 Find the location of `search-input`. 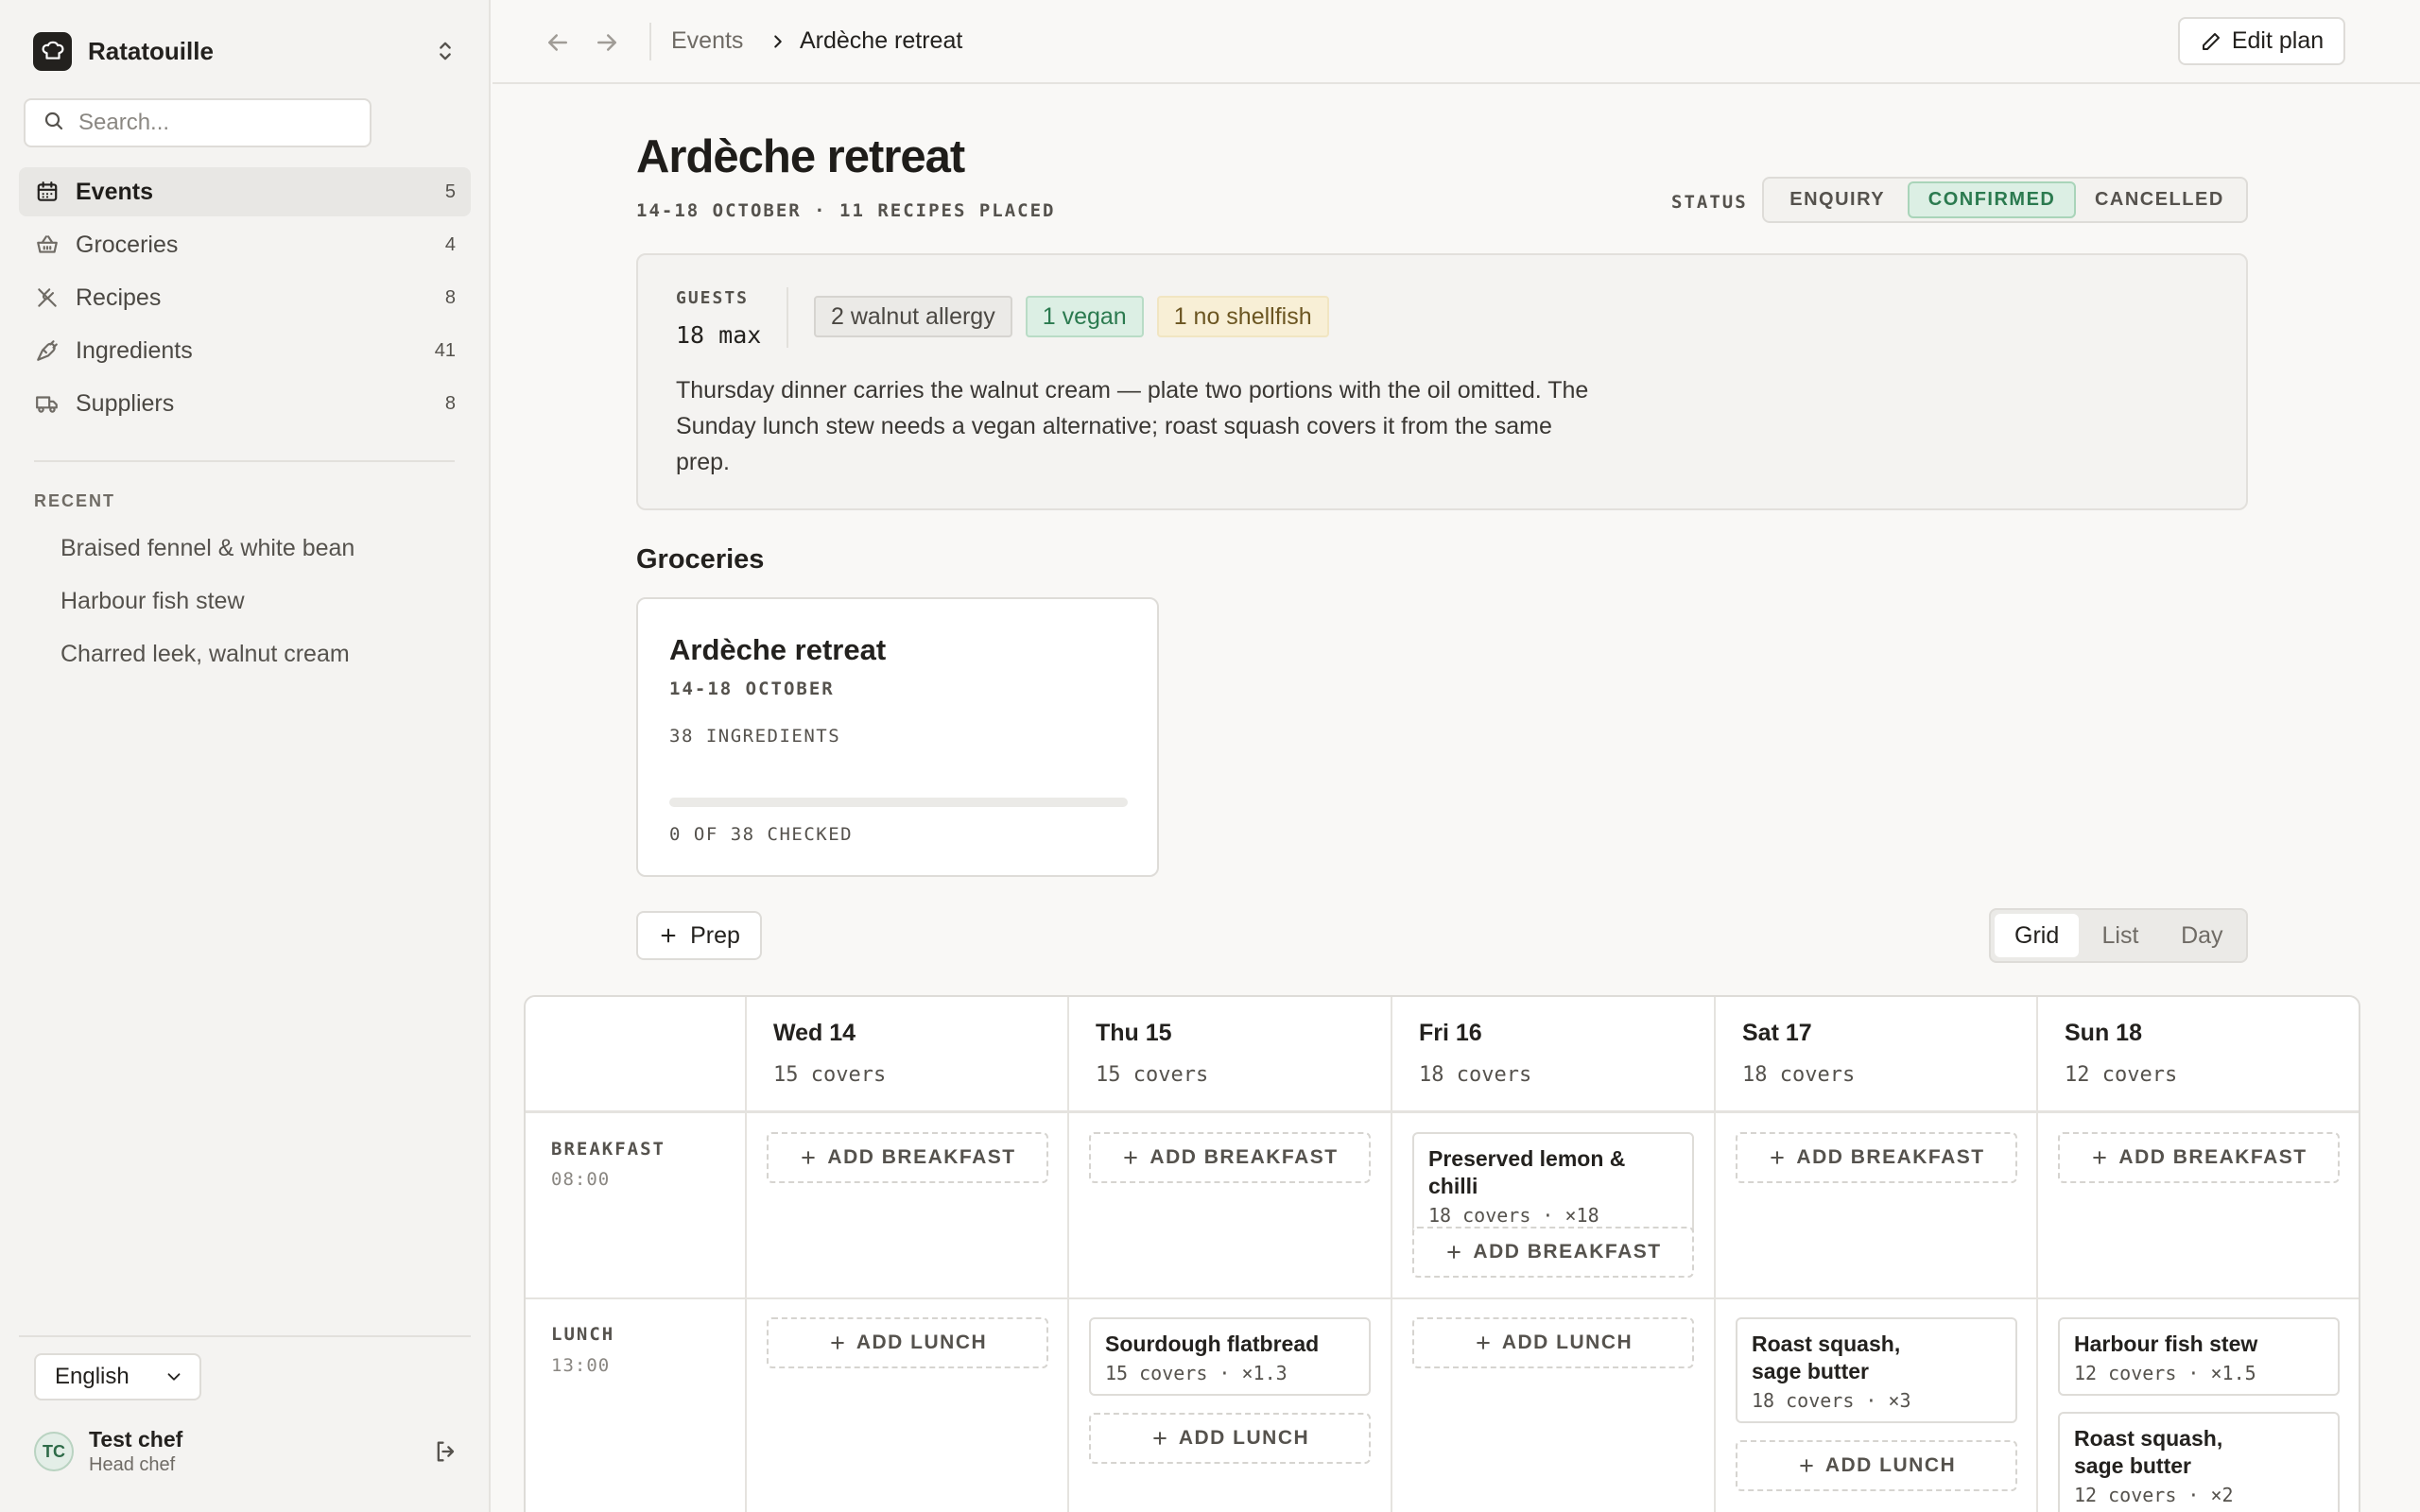

search-input is located at coordinates (220, 123).